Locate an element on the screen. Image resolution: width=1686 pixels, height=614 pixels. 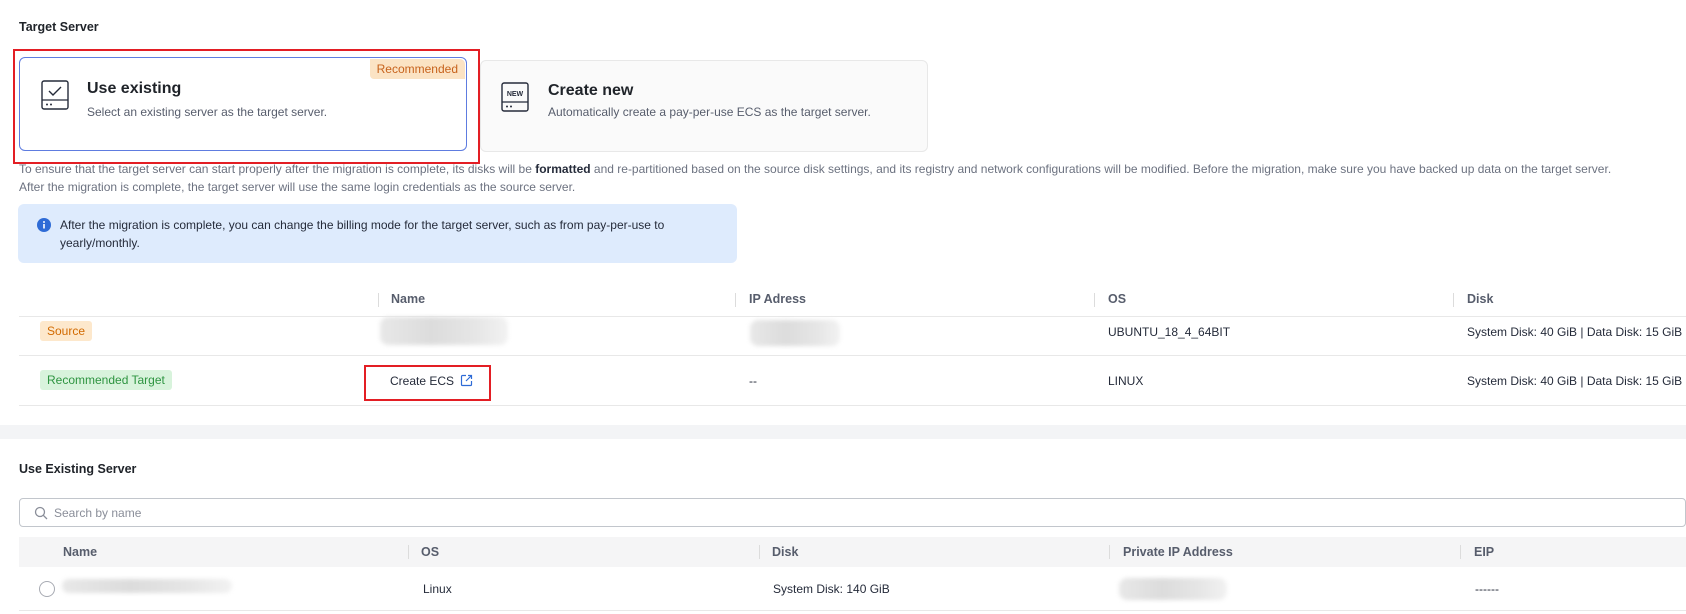
highlight-box-use-existing is located at coordinates (246, 106).